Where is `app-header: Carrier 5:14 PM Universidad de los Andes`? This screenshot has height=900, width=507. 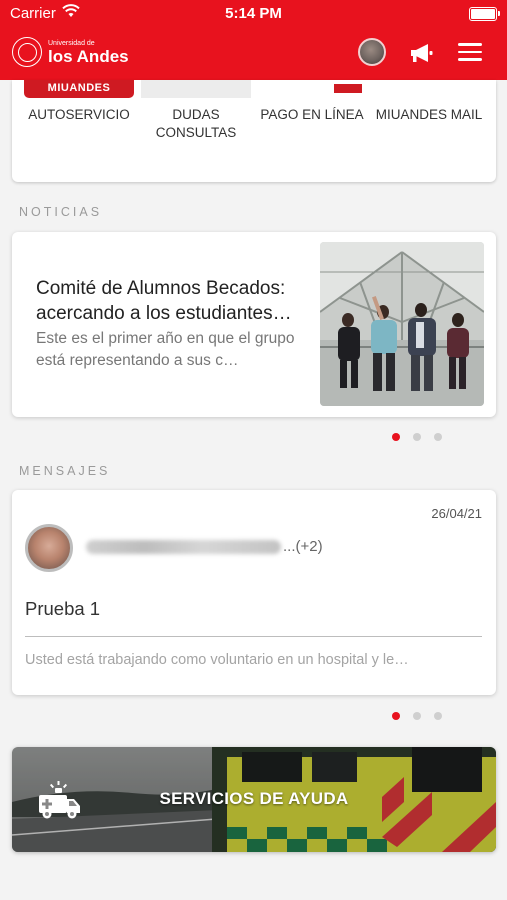 app-header: Carrier 5:14 PM Universidad de los Andes is located at coordinates (253, 40).